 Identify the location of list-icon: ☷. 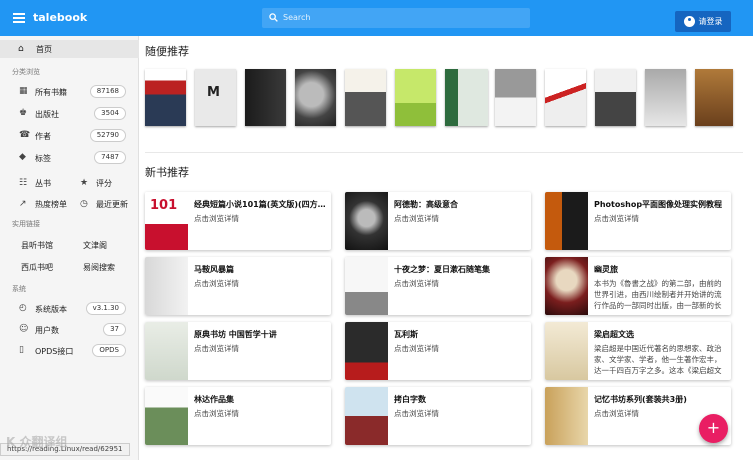
(23, 183).